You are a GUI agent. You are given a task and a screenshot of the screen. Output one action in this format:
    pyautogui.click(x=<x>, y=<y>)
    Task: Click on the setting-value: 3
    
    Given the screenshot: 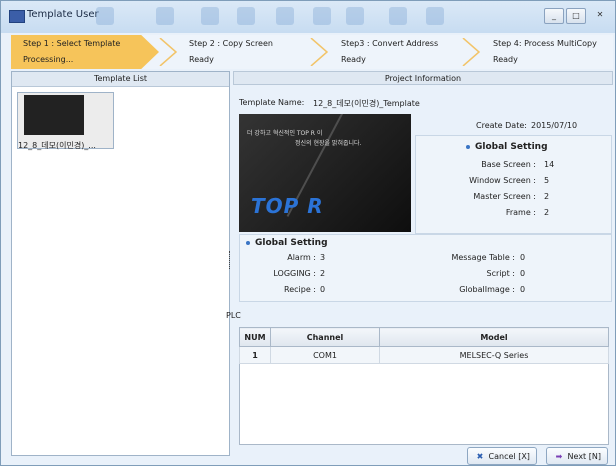 What is the action you would take?
    pyautogui.click(x=323, y=257)
    